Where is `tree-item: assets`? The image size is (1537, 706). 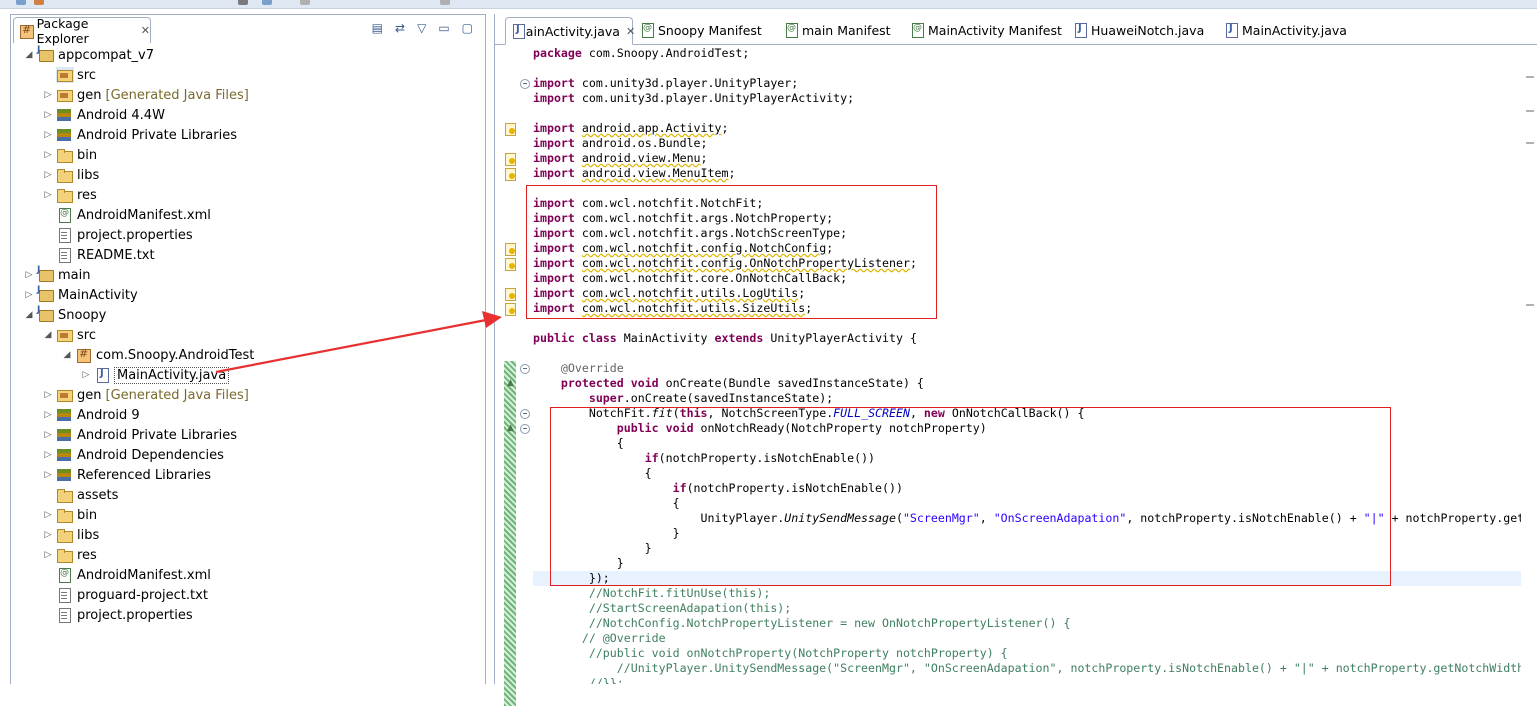 tree-item: assets is located at coordinates (80, 495).